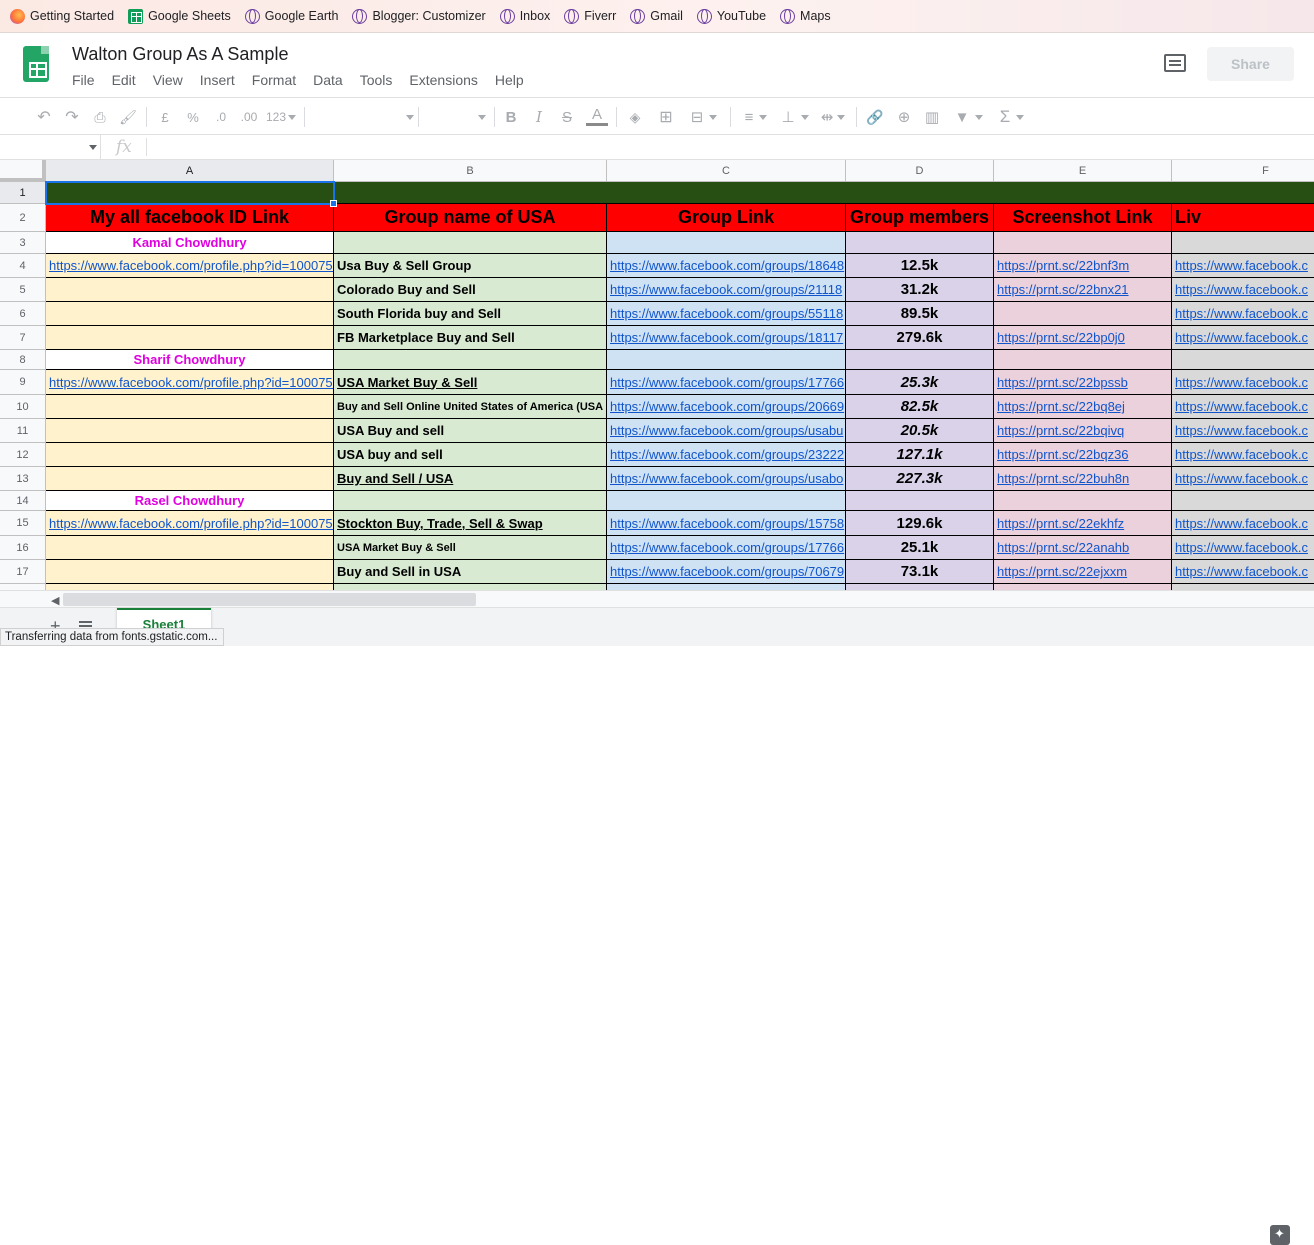 This screenshot has height=1245, width=1314. What do you see at coordinates (731, 16) in the screenshot?
I see `bookmark-youtube: YouTube` at bounding box center [731, 16].